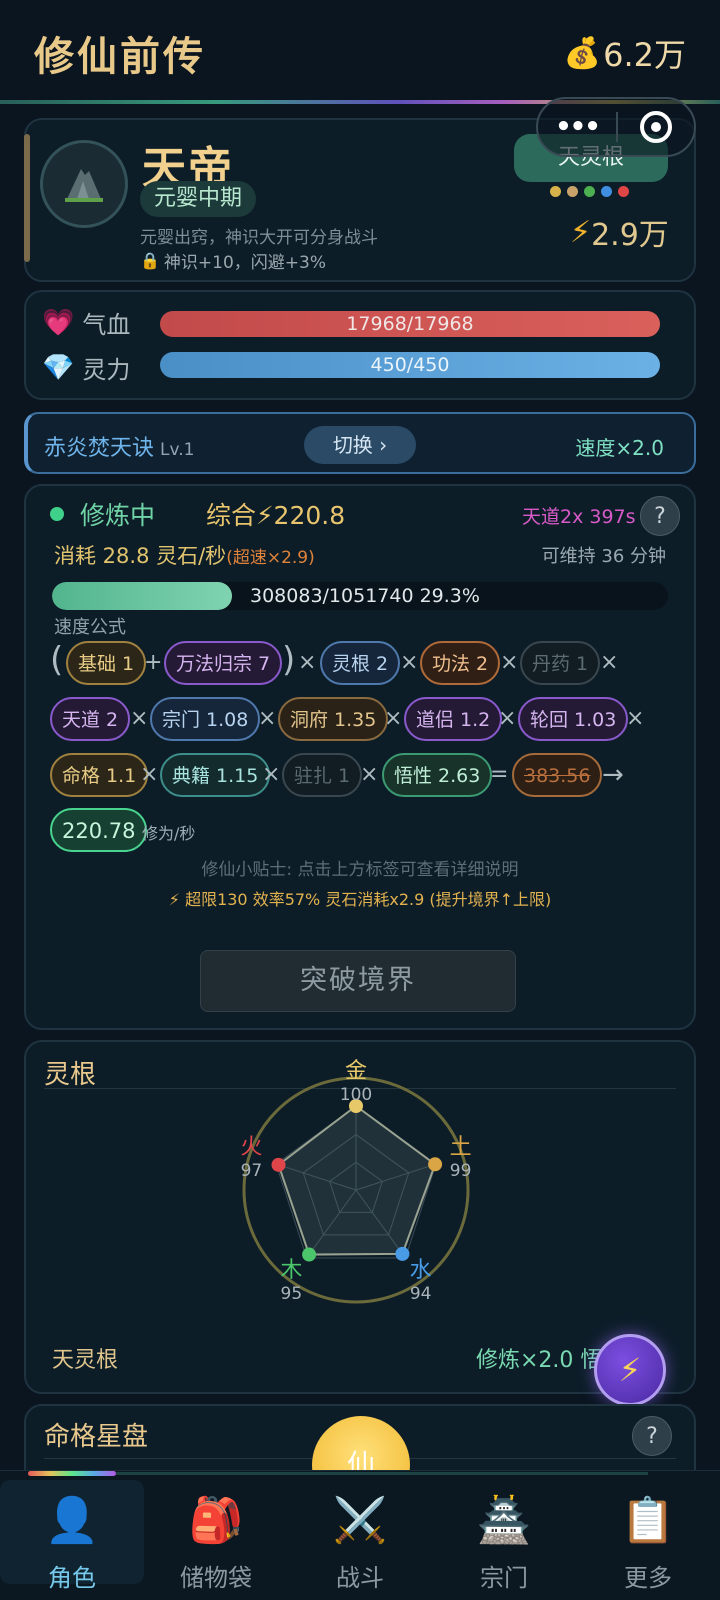 The height and width of the screenshot is (1600, 720). Describe the element at coordinates (461, 1171) in the screenshot. I see `radar-element-value: 99` at that location.